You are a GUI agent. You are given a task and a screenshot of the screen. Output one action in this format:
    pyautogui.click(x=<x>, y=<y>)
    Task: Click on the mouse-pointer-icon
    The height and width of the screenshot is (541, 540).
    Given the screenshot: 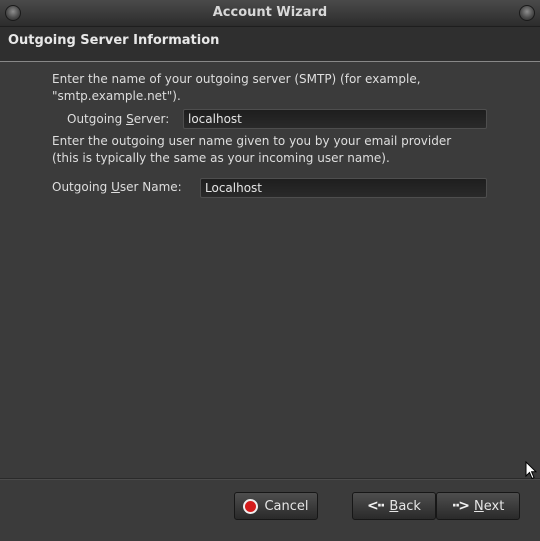 What is the action you would take?
    pyautogui.click(x=531, y=470)
    